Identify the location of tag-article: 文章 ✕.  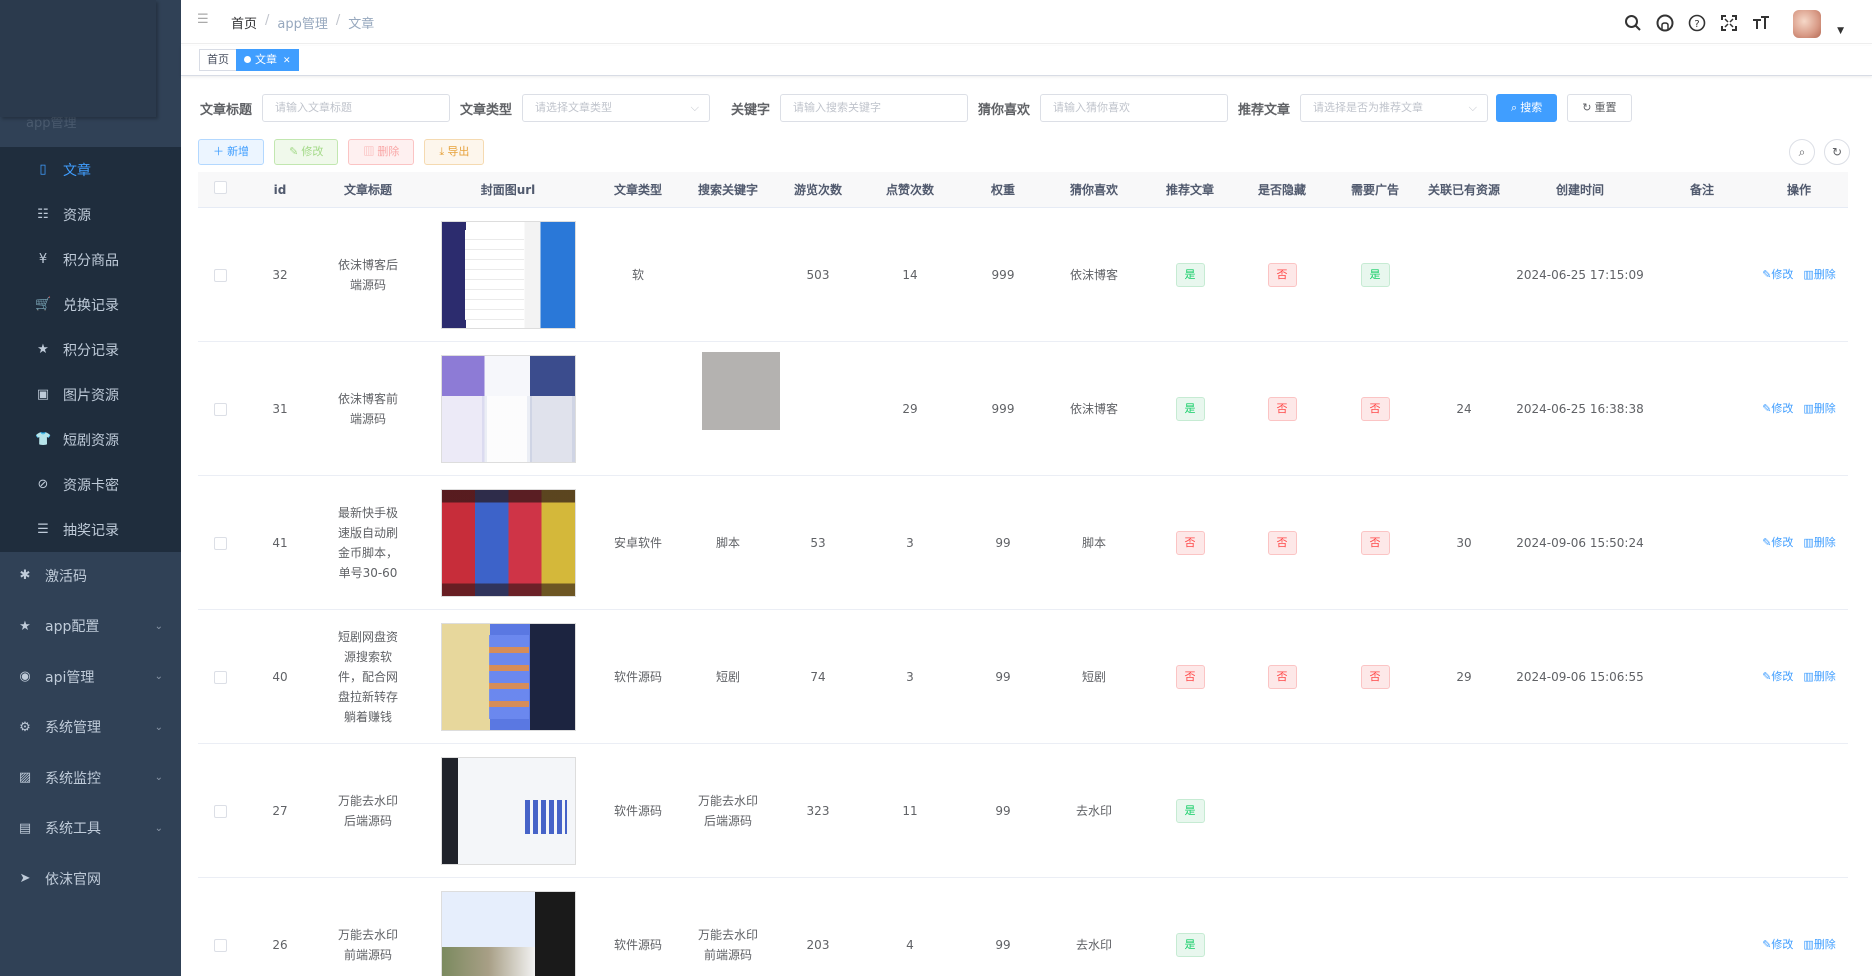
(267, 60).